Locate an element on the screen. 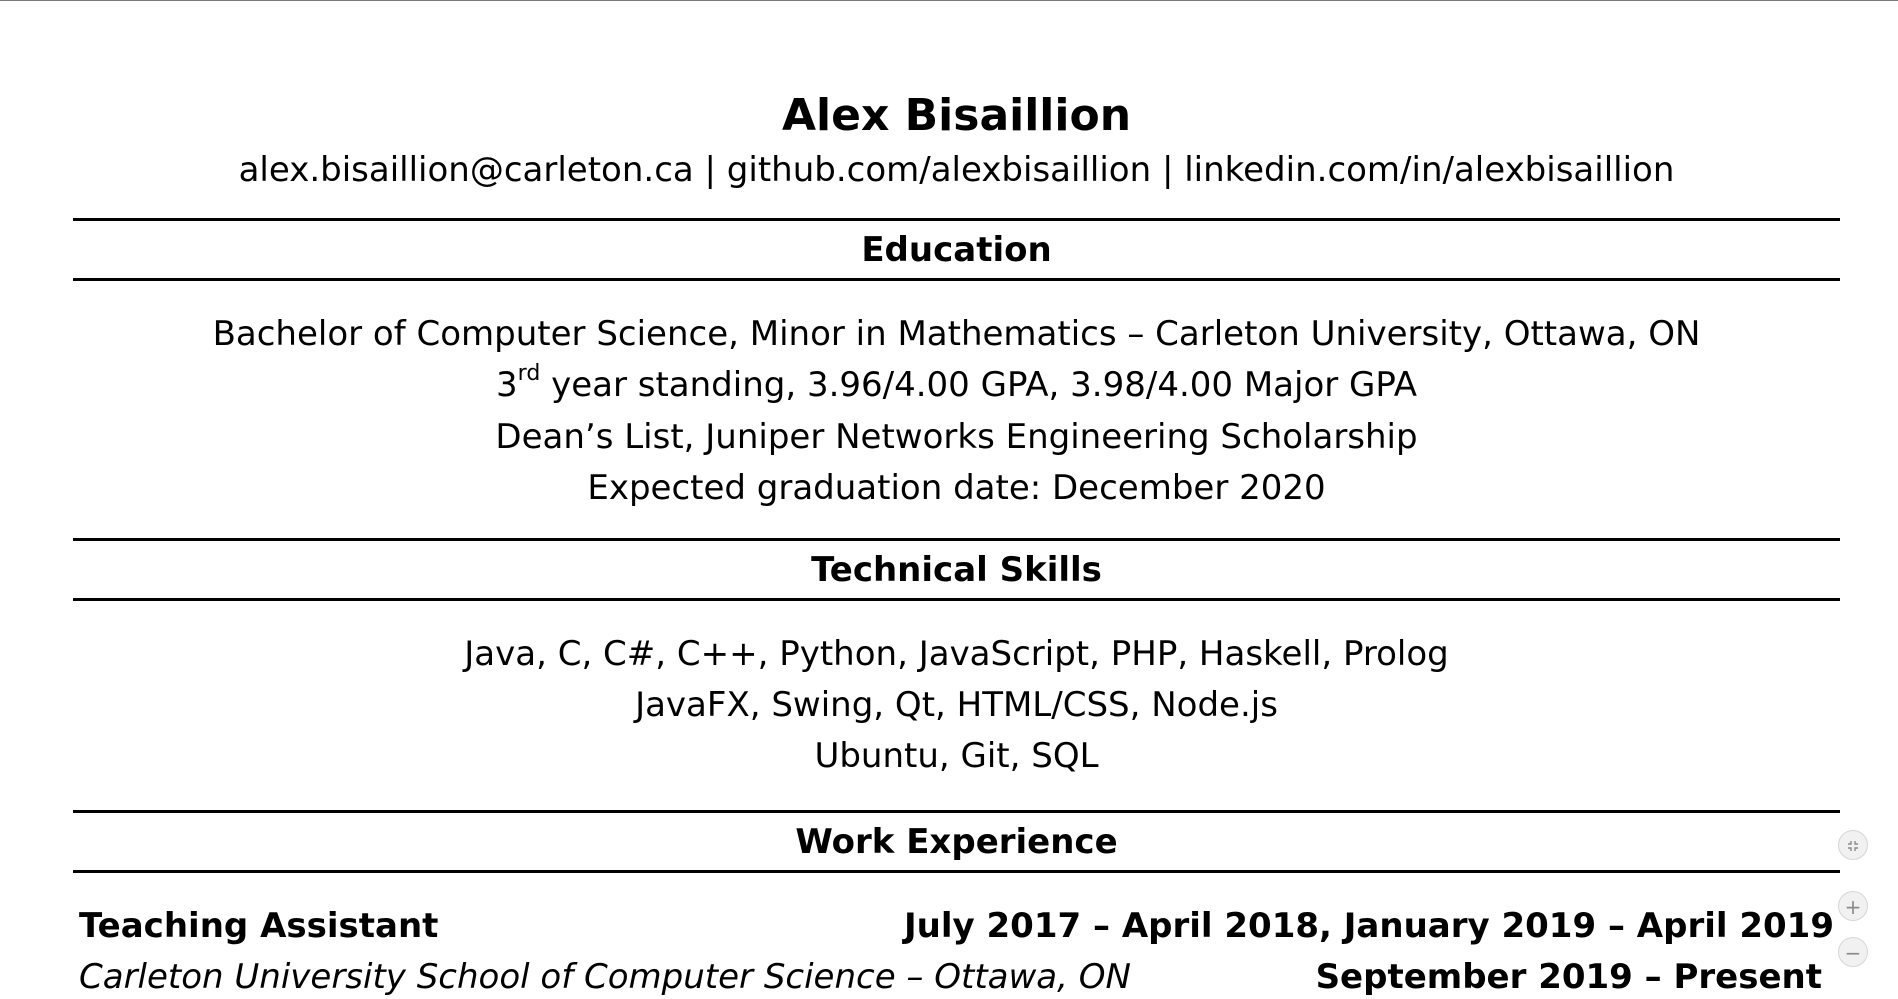  work-heading: Work Experience is located at coordinates (956, 842).